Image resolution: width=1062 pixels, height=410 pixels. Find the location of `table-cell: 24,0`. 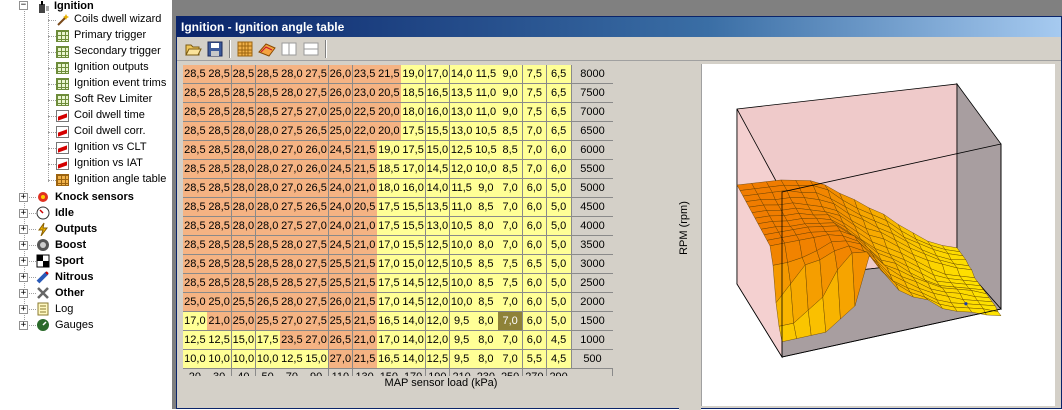

table-cell: 24,0 is located at coordinates (341, 207).